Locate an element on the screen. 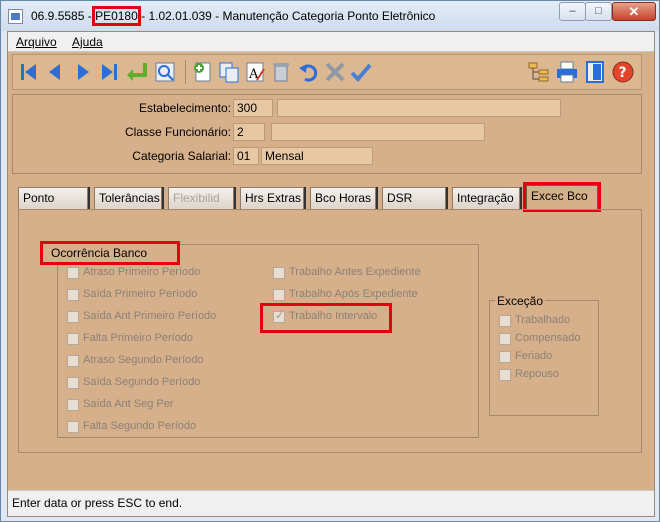 The height and width of the screenshot is (522, 660). checkmark-icon is located at coordinates (279, 316).